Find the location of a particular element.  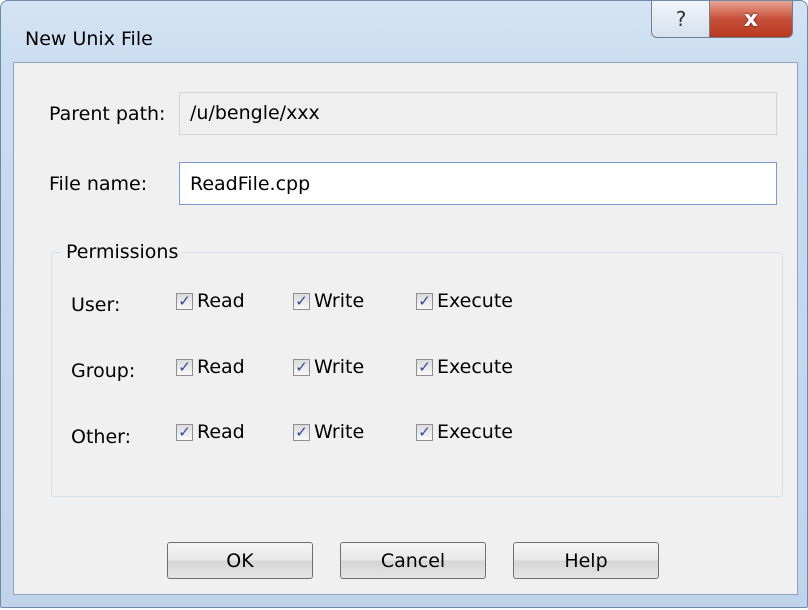

user-label: User: is located at coordinates (96, 305).